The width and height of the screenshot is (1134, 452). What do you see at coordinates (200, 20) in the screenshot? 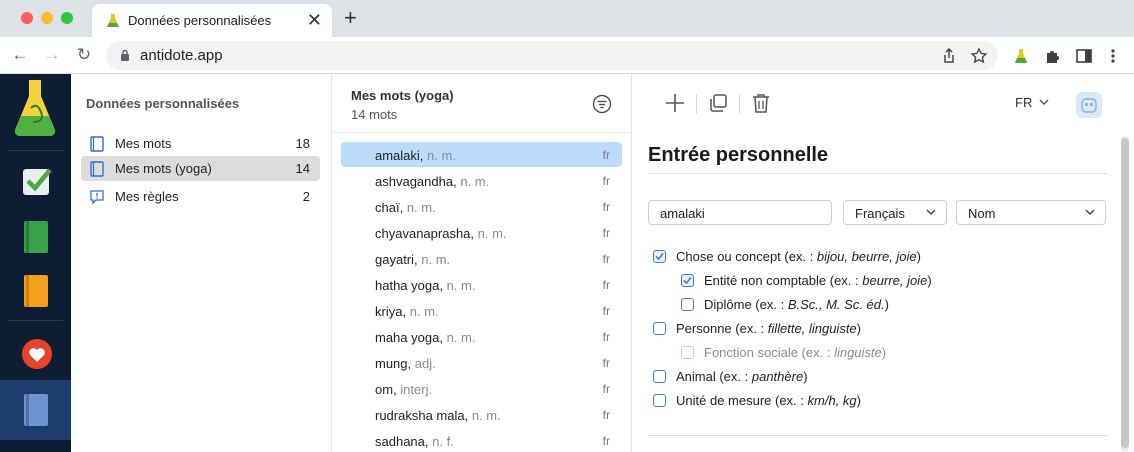
I see `tab-title: Données personnalisées` at bounding box center [200, 20].